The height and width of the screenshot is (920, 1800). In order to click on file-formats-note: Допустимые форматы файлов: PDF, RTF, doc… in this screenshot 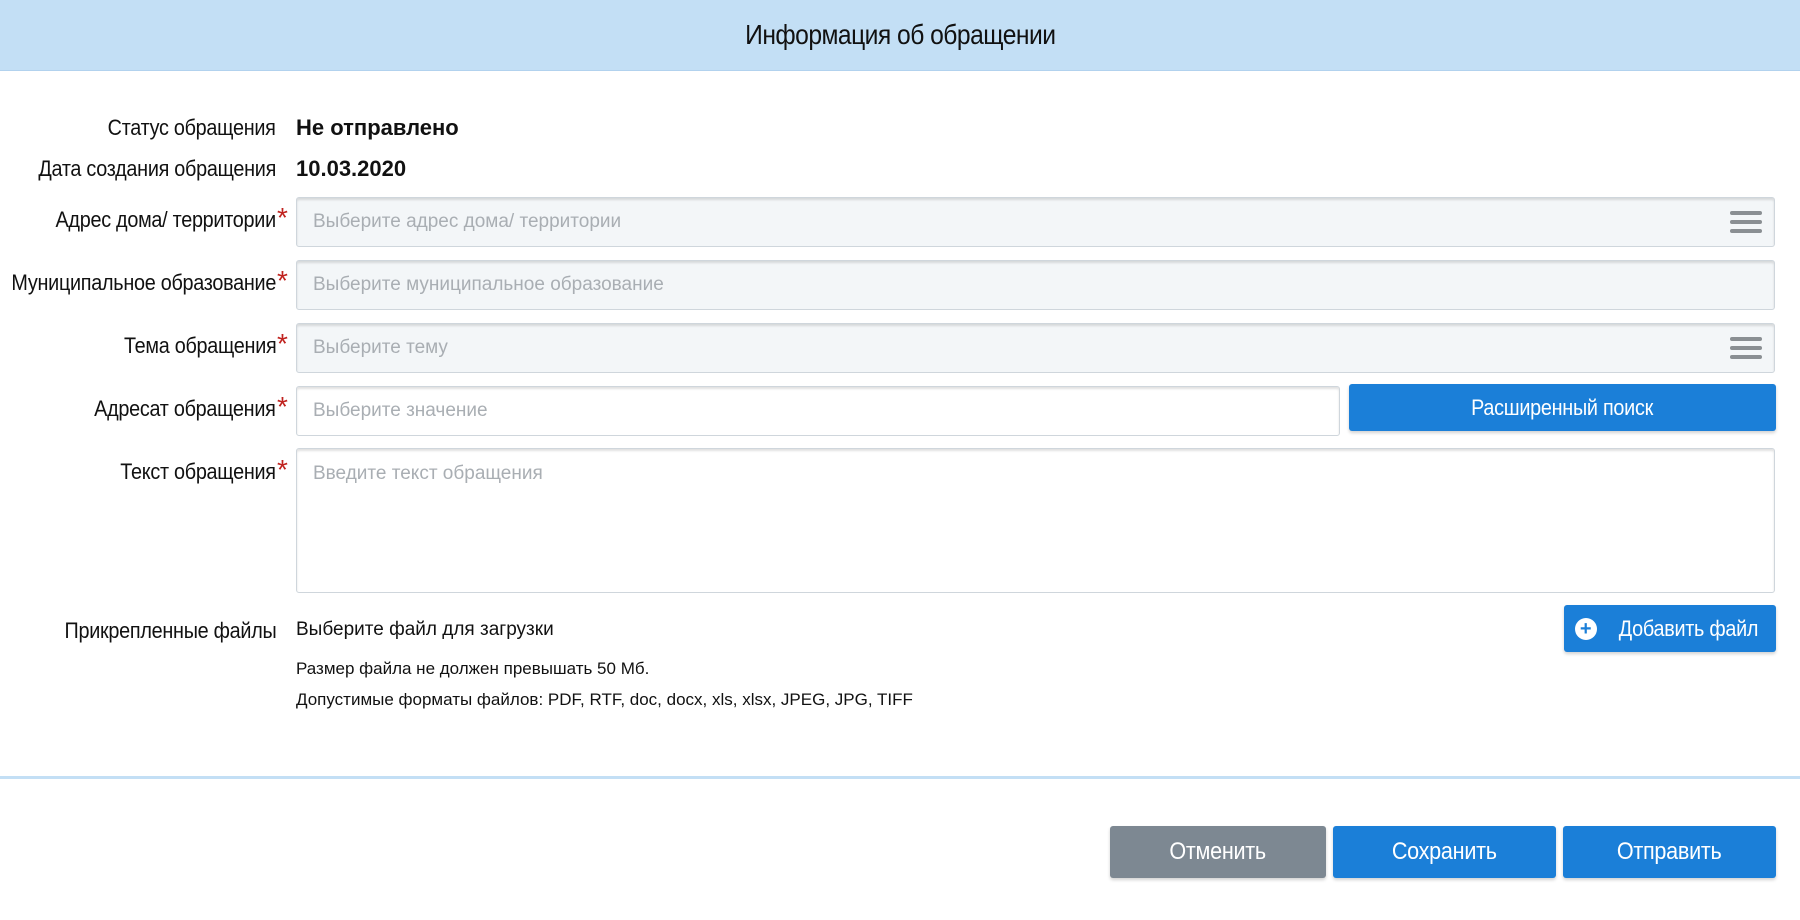, I will do `click(604, 699)`.